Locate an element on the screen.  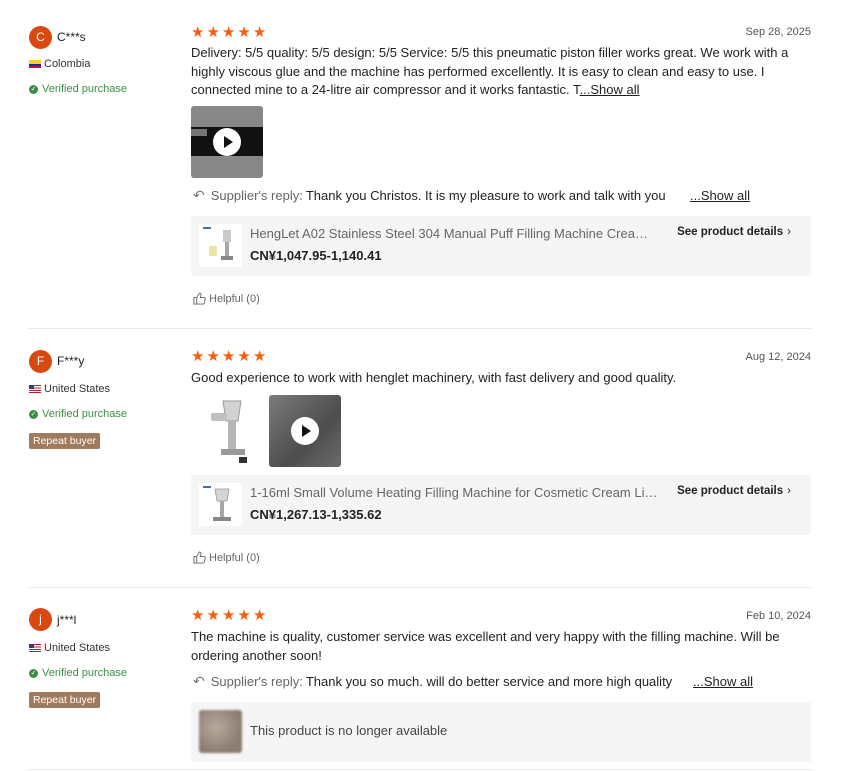
filling-machine-photo is located at coordinates (229, 431).